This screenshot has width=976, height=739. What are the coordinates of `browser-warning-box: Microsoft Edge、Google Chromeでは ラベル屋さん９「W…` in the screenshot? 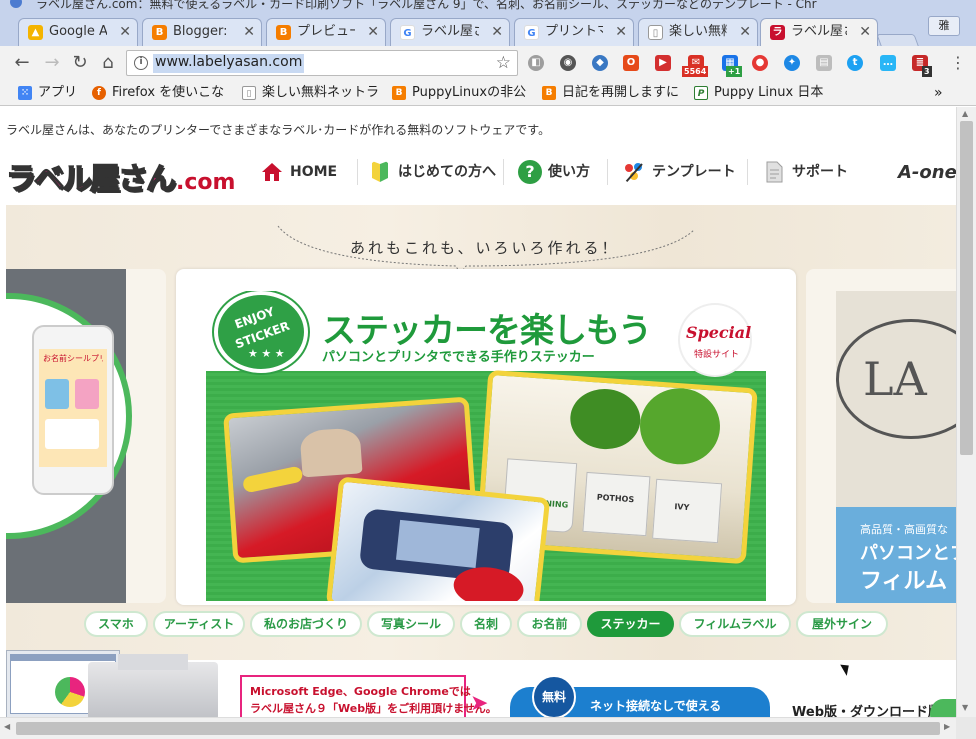 It's located at (368, 696).